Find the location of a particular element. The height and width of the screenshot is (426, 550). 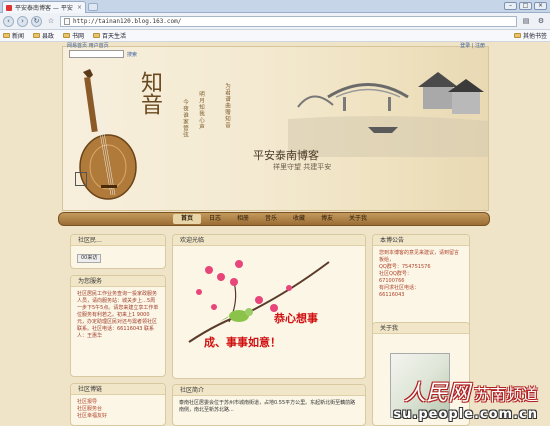

poem-column: 今夜谁家管弦 is located at coordinates (185, 118).